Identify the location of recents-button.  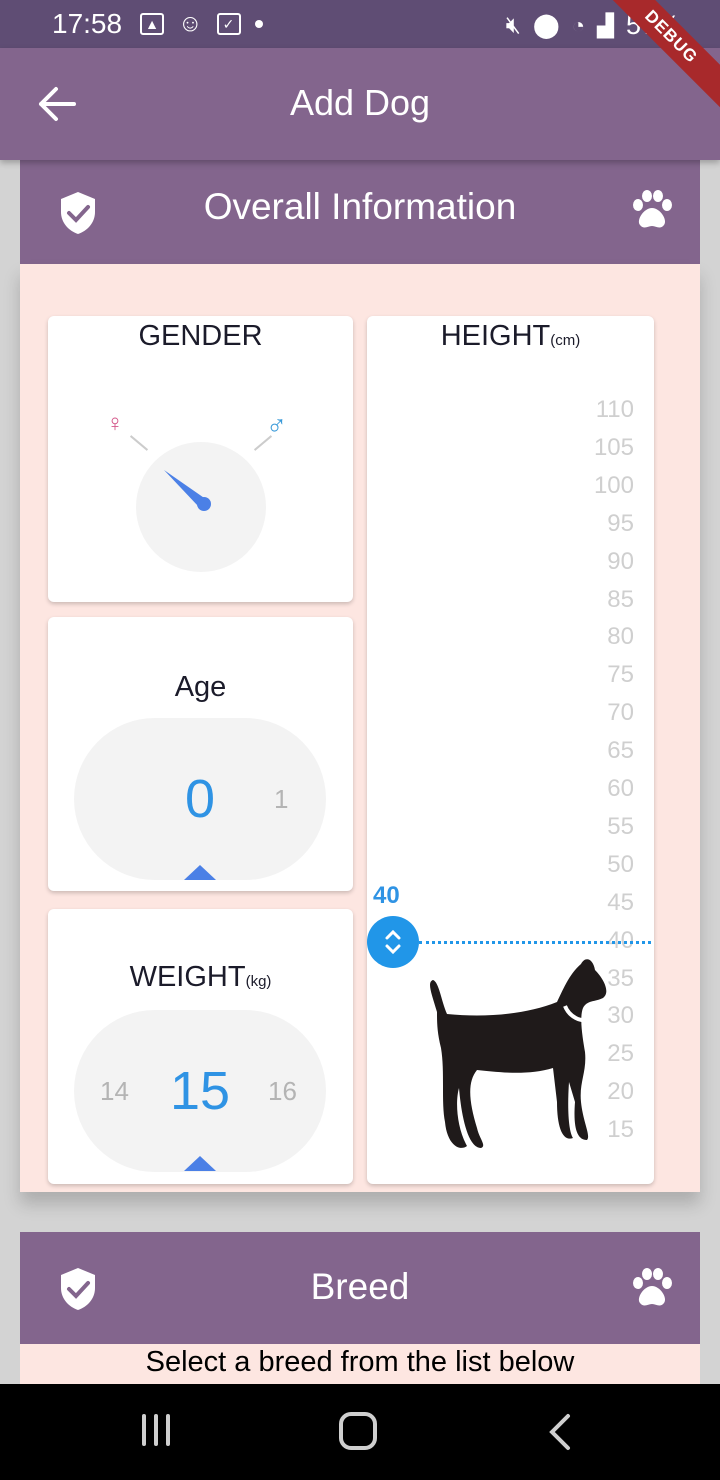
(159, 1431).